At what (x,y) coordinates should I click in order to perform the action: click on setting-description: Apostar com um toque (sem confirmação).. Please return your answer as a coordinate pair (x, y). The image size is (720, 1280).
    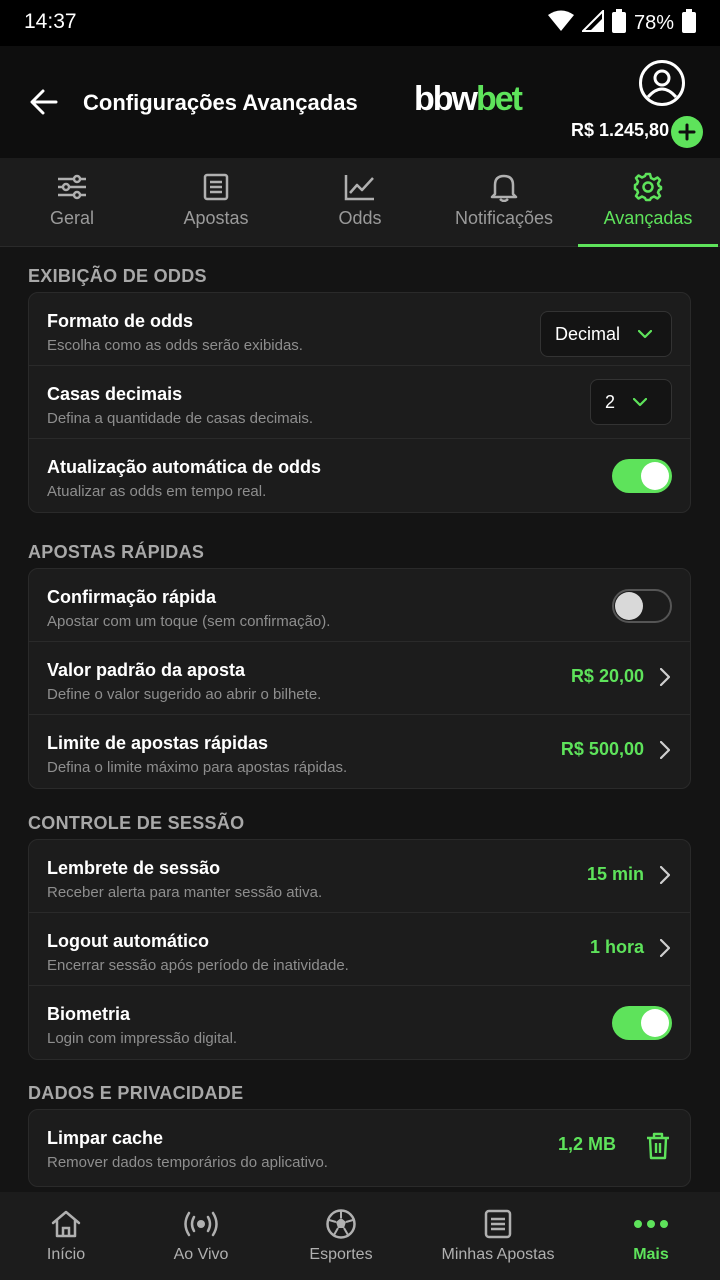
    Looking at the image, I should click on (189, 621).